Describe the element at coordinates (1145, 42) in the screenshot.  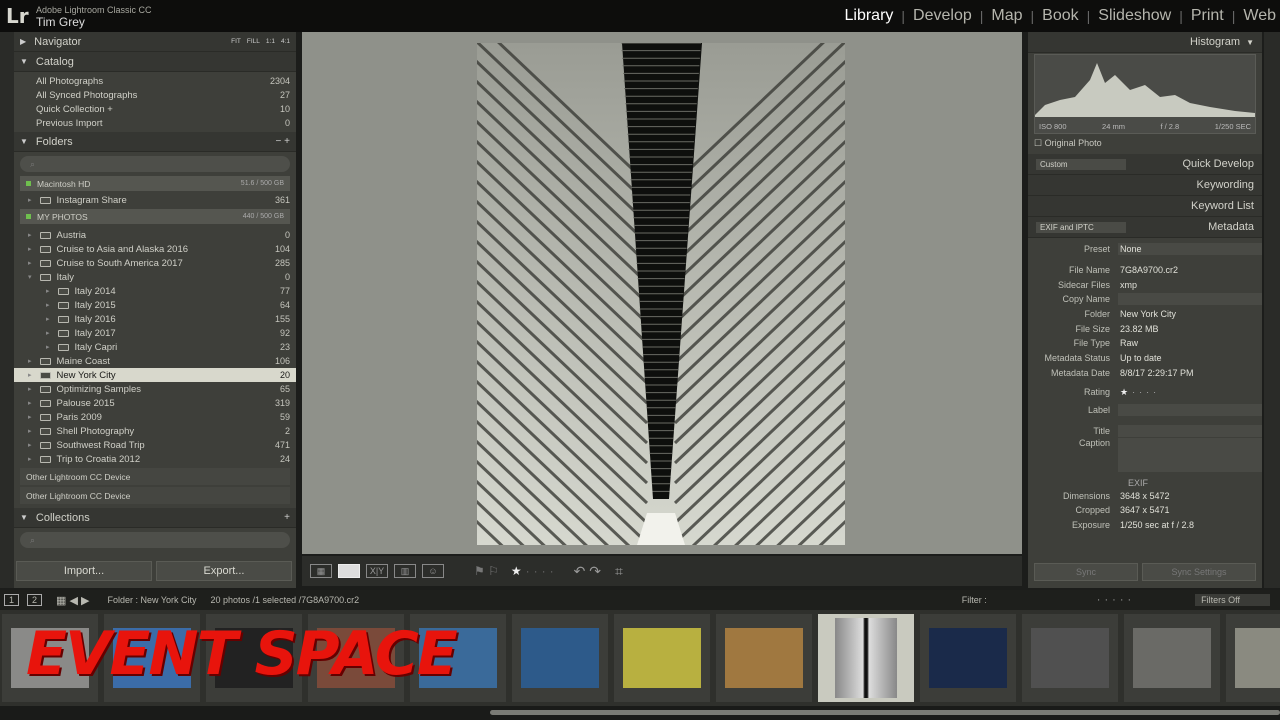
I see `histogram-header: Histogram ▼` at that location.